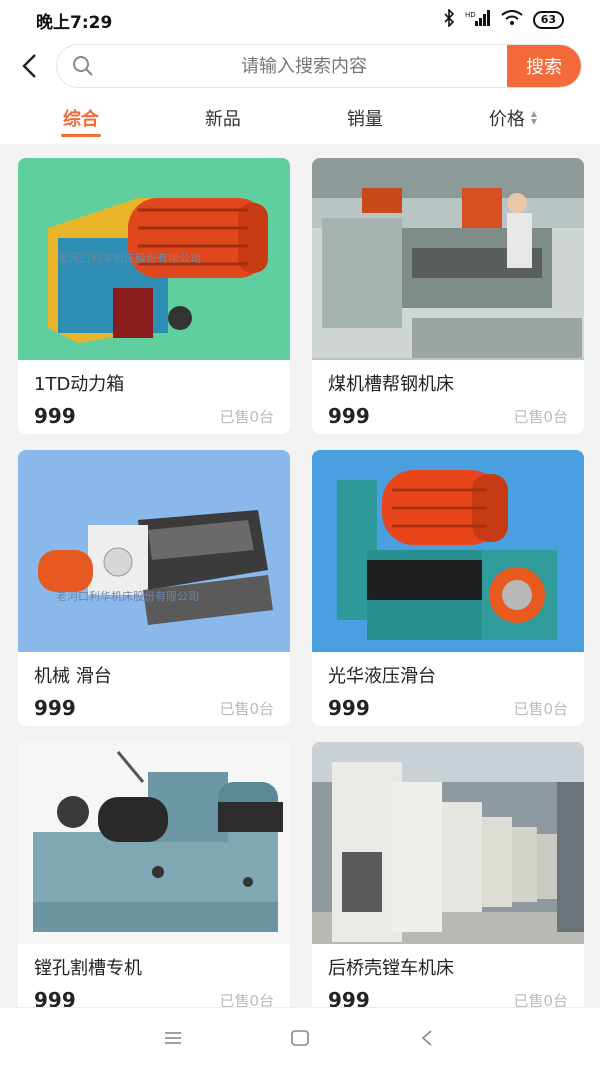 The width and height of the screenshot is (600, 1067). I want to click on filter-tabs: 综合 新品 销量 价格 ▲ ▼, so click(300, 118).